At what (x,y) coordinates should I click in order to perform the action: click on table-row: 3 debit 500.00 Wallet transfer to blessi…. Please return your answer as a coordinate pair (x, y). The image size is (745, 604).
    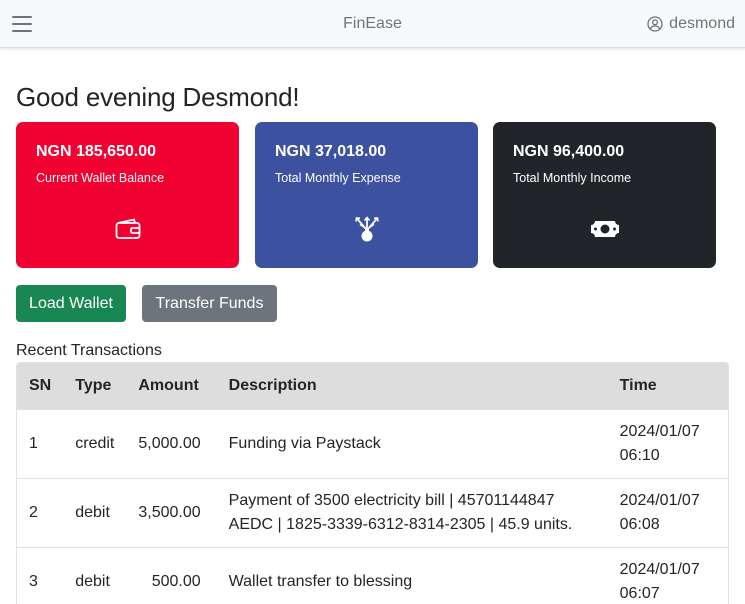
    Looking at the image, I should click on (372, 575).